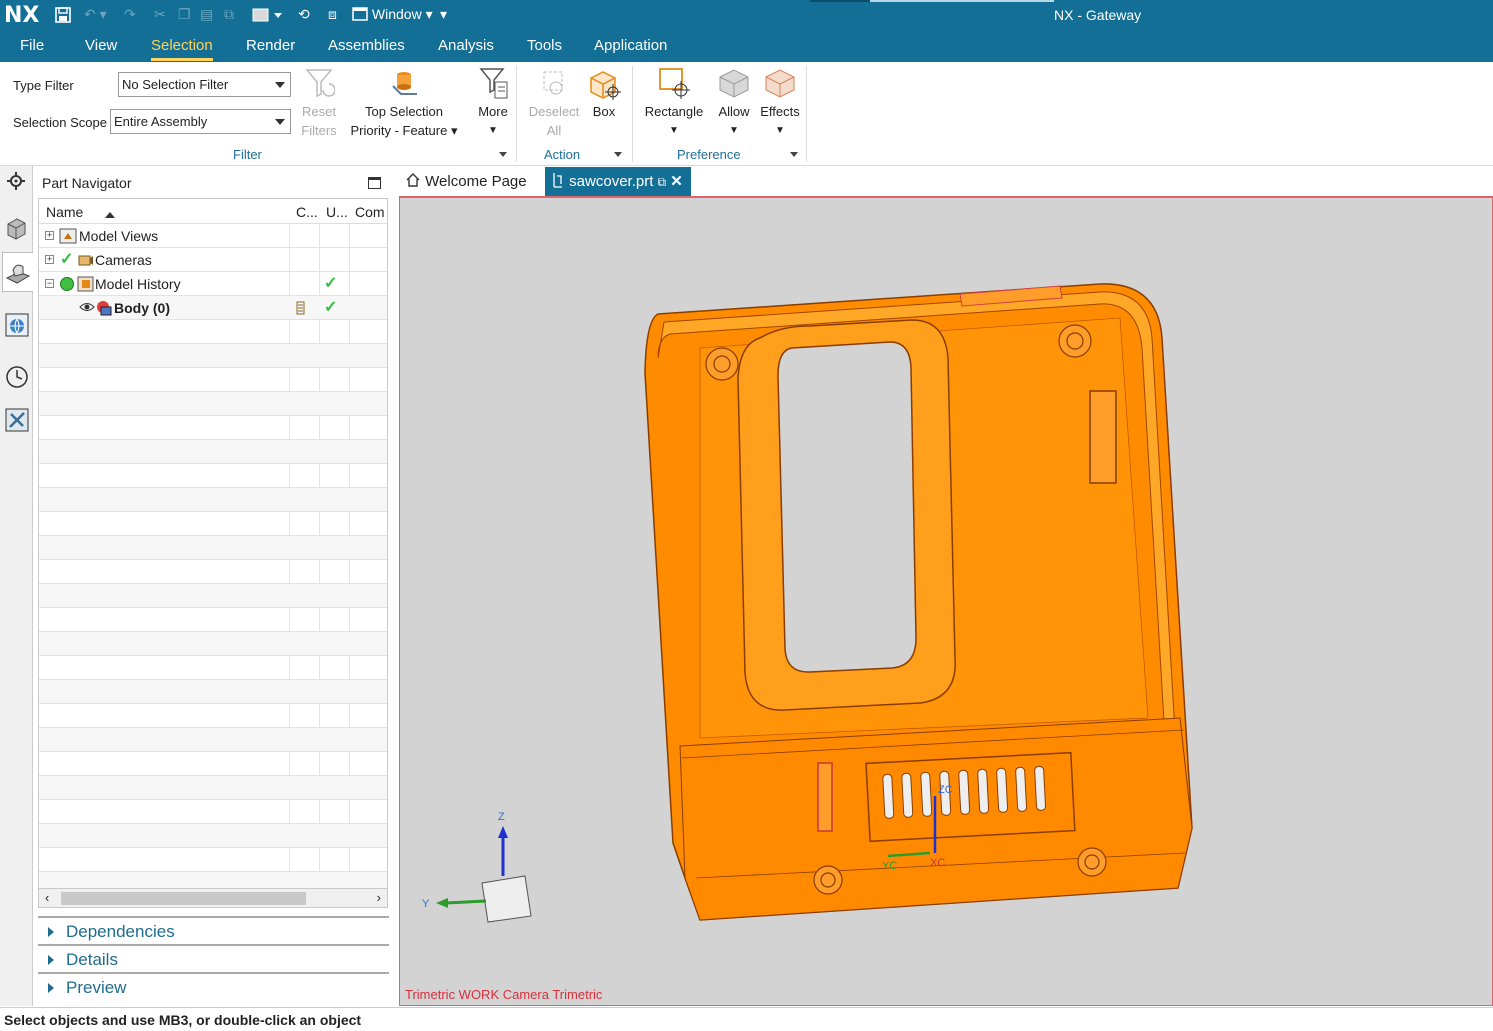 The height and width of the screenshot is (1031, 1493). What do you see at coordinates (662, 182) in the screenshot?
I see `undock-icon: ⧉` at bounding box center [662, 182].